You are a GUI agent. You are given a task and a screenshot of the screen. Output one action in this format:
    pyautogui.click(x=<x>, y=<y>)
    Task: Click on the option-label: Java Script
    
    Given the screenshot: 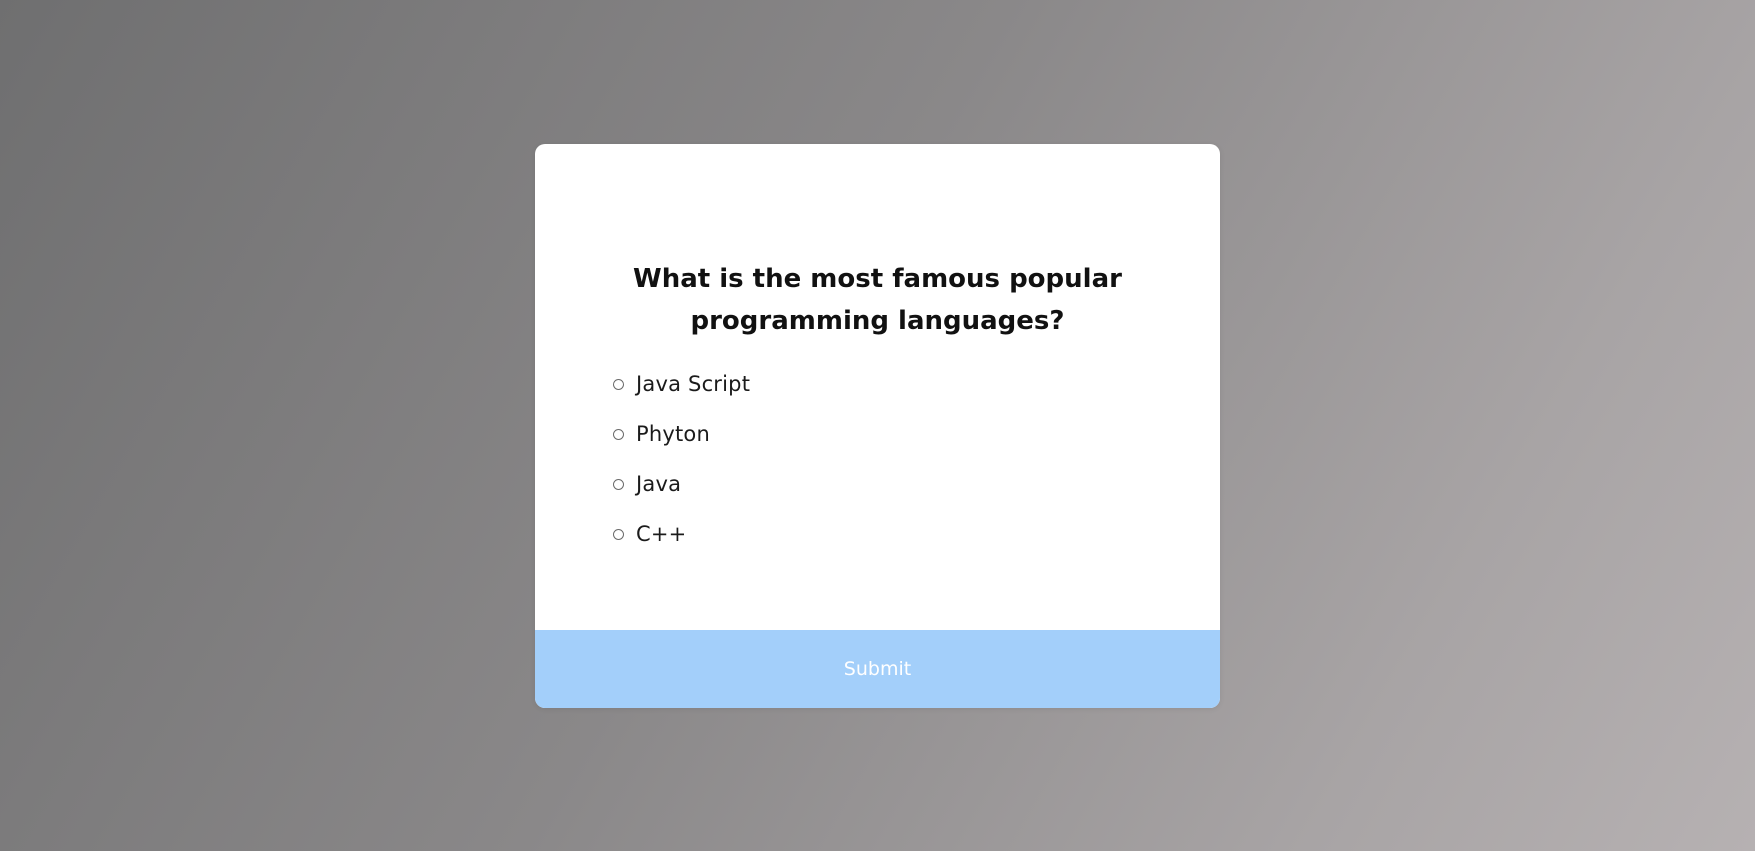 What is the action you would take?
    pyautogui.click(x=693, y=384)
    